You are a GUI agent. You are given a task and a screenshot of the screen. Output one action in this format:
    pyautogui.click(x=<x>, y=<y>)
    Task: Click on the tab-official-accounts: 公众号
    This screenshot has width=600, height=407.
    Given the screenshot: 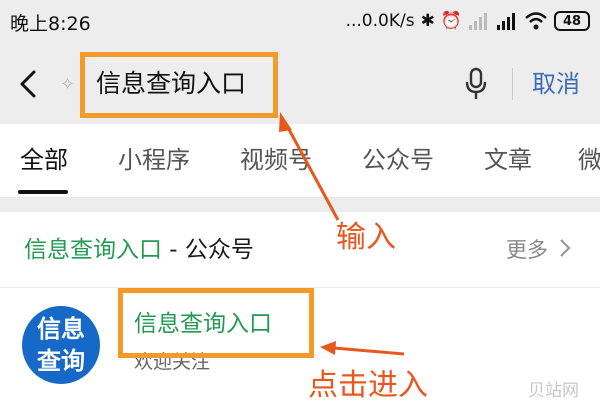 What is the action you would take?
    pyautogui.click(x=398, y=160)
    